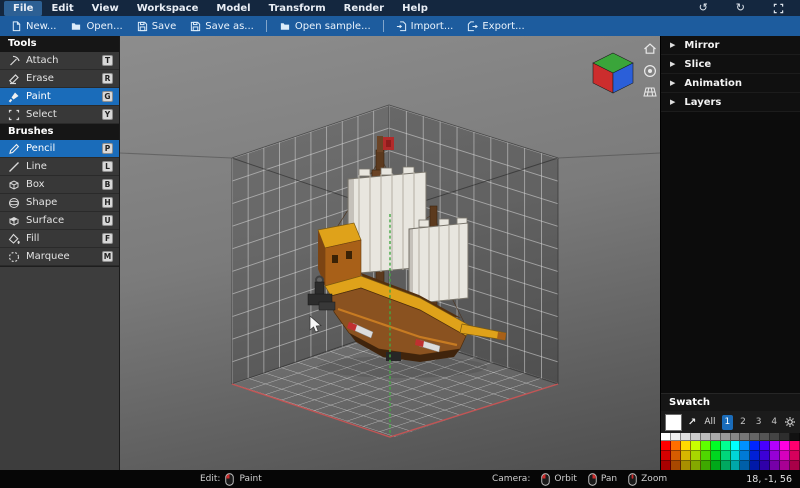 This screenshot has width=800, height=488. Describe the element at coordinates (233, 8) in the screenshot. I see `menu-model: Model` at that location.